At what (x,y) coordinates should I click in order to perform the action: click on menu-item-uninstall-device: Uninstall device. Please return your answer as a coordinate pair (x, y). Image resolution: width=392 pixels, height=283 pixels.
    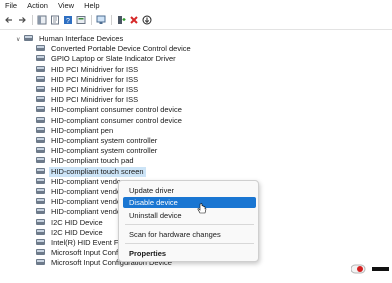
    Looking at the image, I should click on (189, 215).